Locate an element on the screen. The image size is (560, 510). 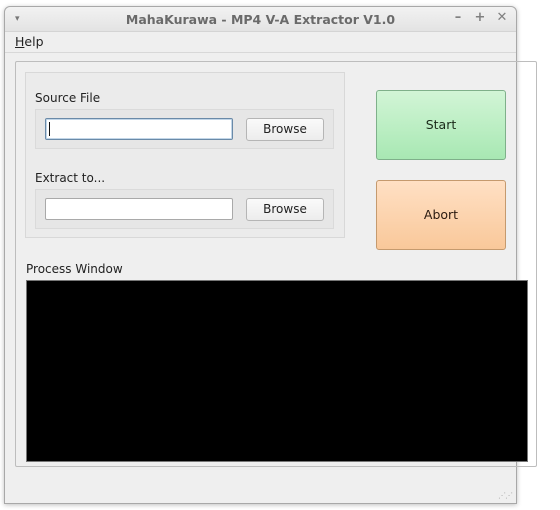
start-button: Start is located at coordinates (441, 125).